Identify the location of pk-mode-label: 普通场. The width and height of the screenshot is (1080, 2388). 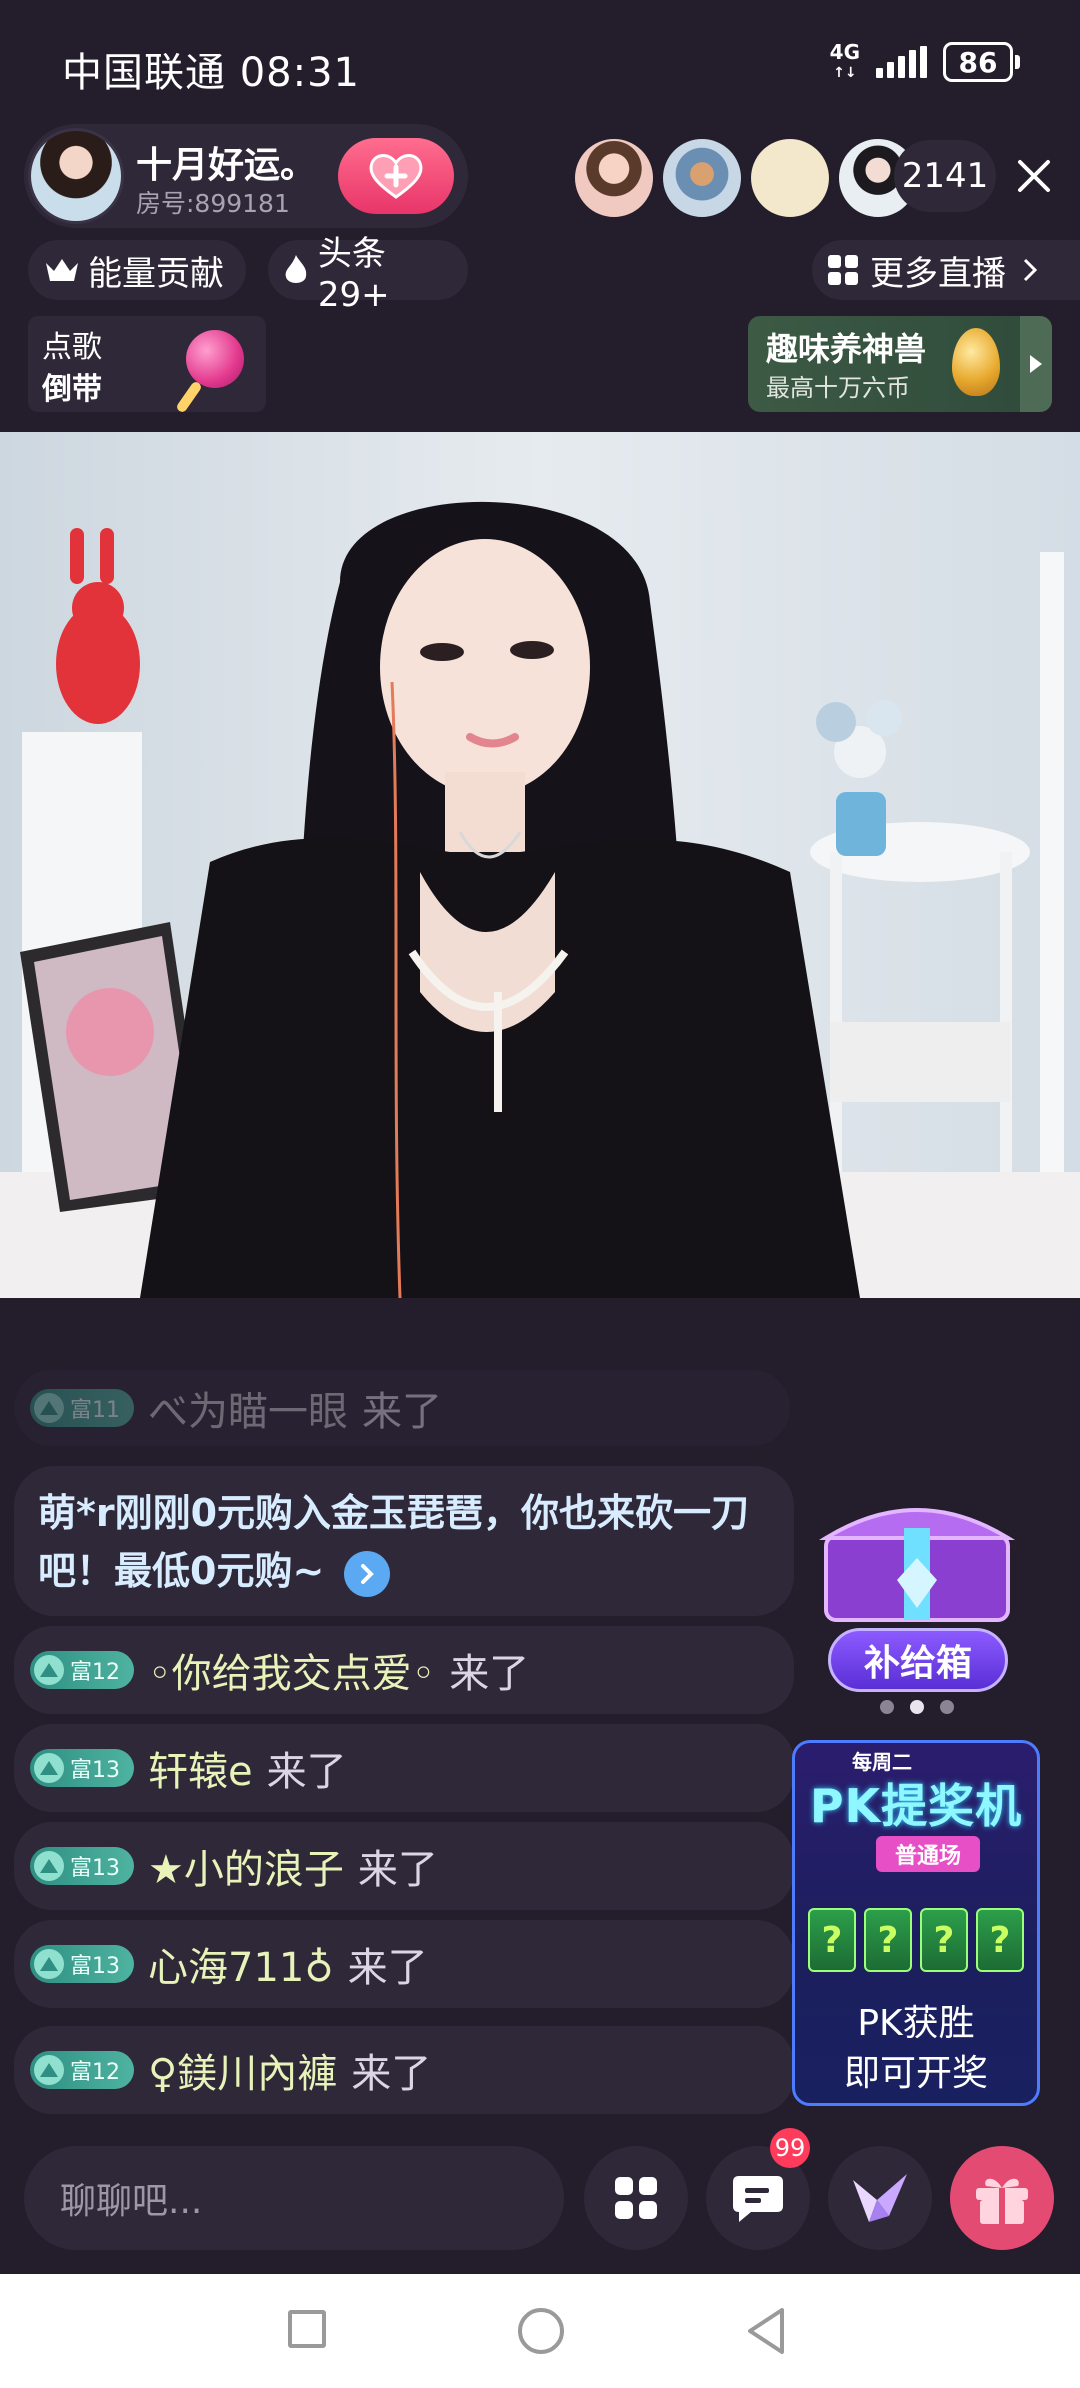
(928, 1854).